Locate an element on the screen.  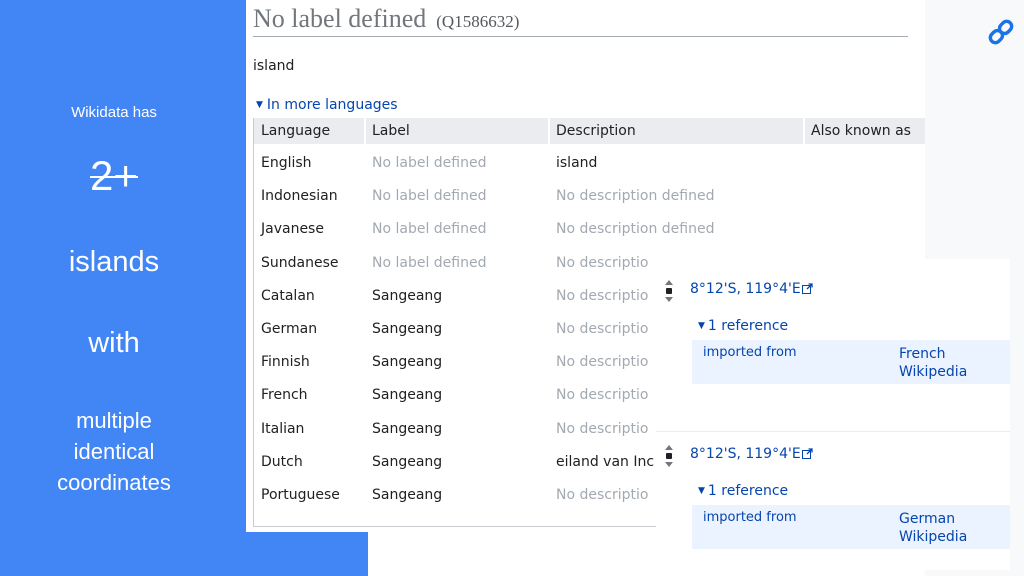
item-label: No label defined is located at coordinates (340, 18).